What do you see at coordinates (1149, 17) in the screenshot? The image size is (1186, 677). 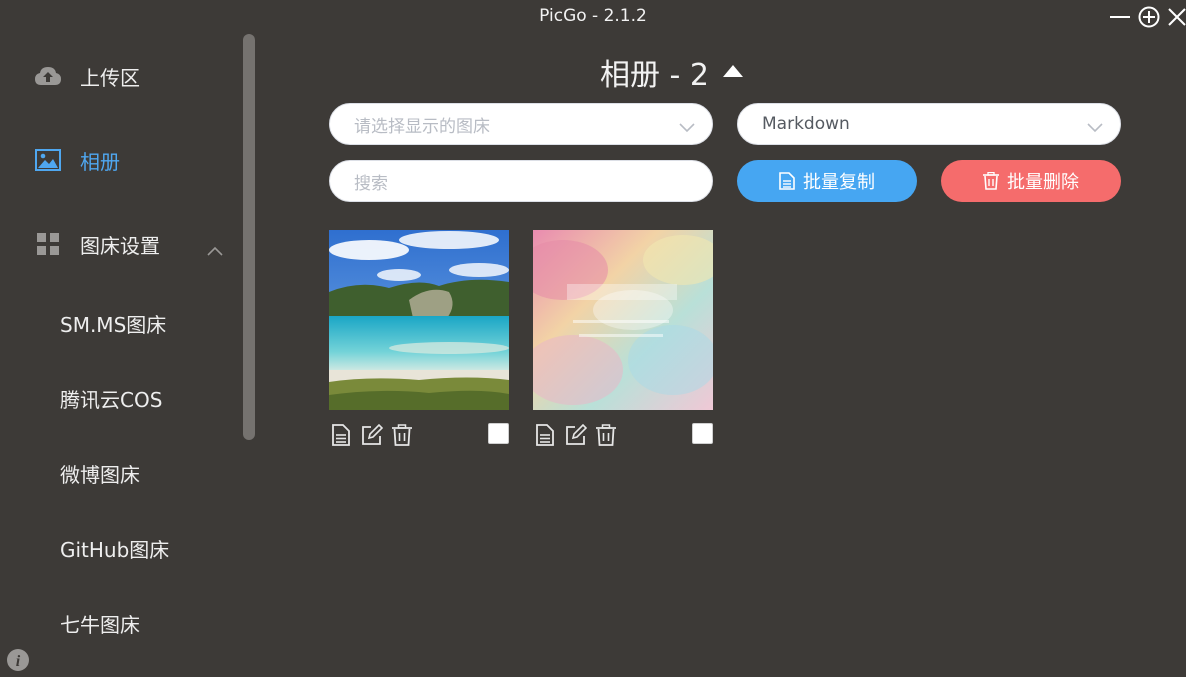 I see `maximize-icon` at bounding box center [1149, 17].